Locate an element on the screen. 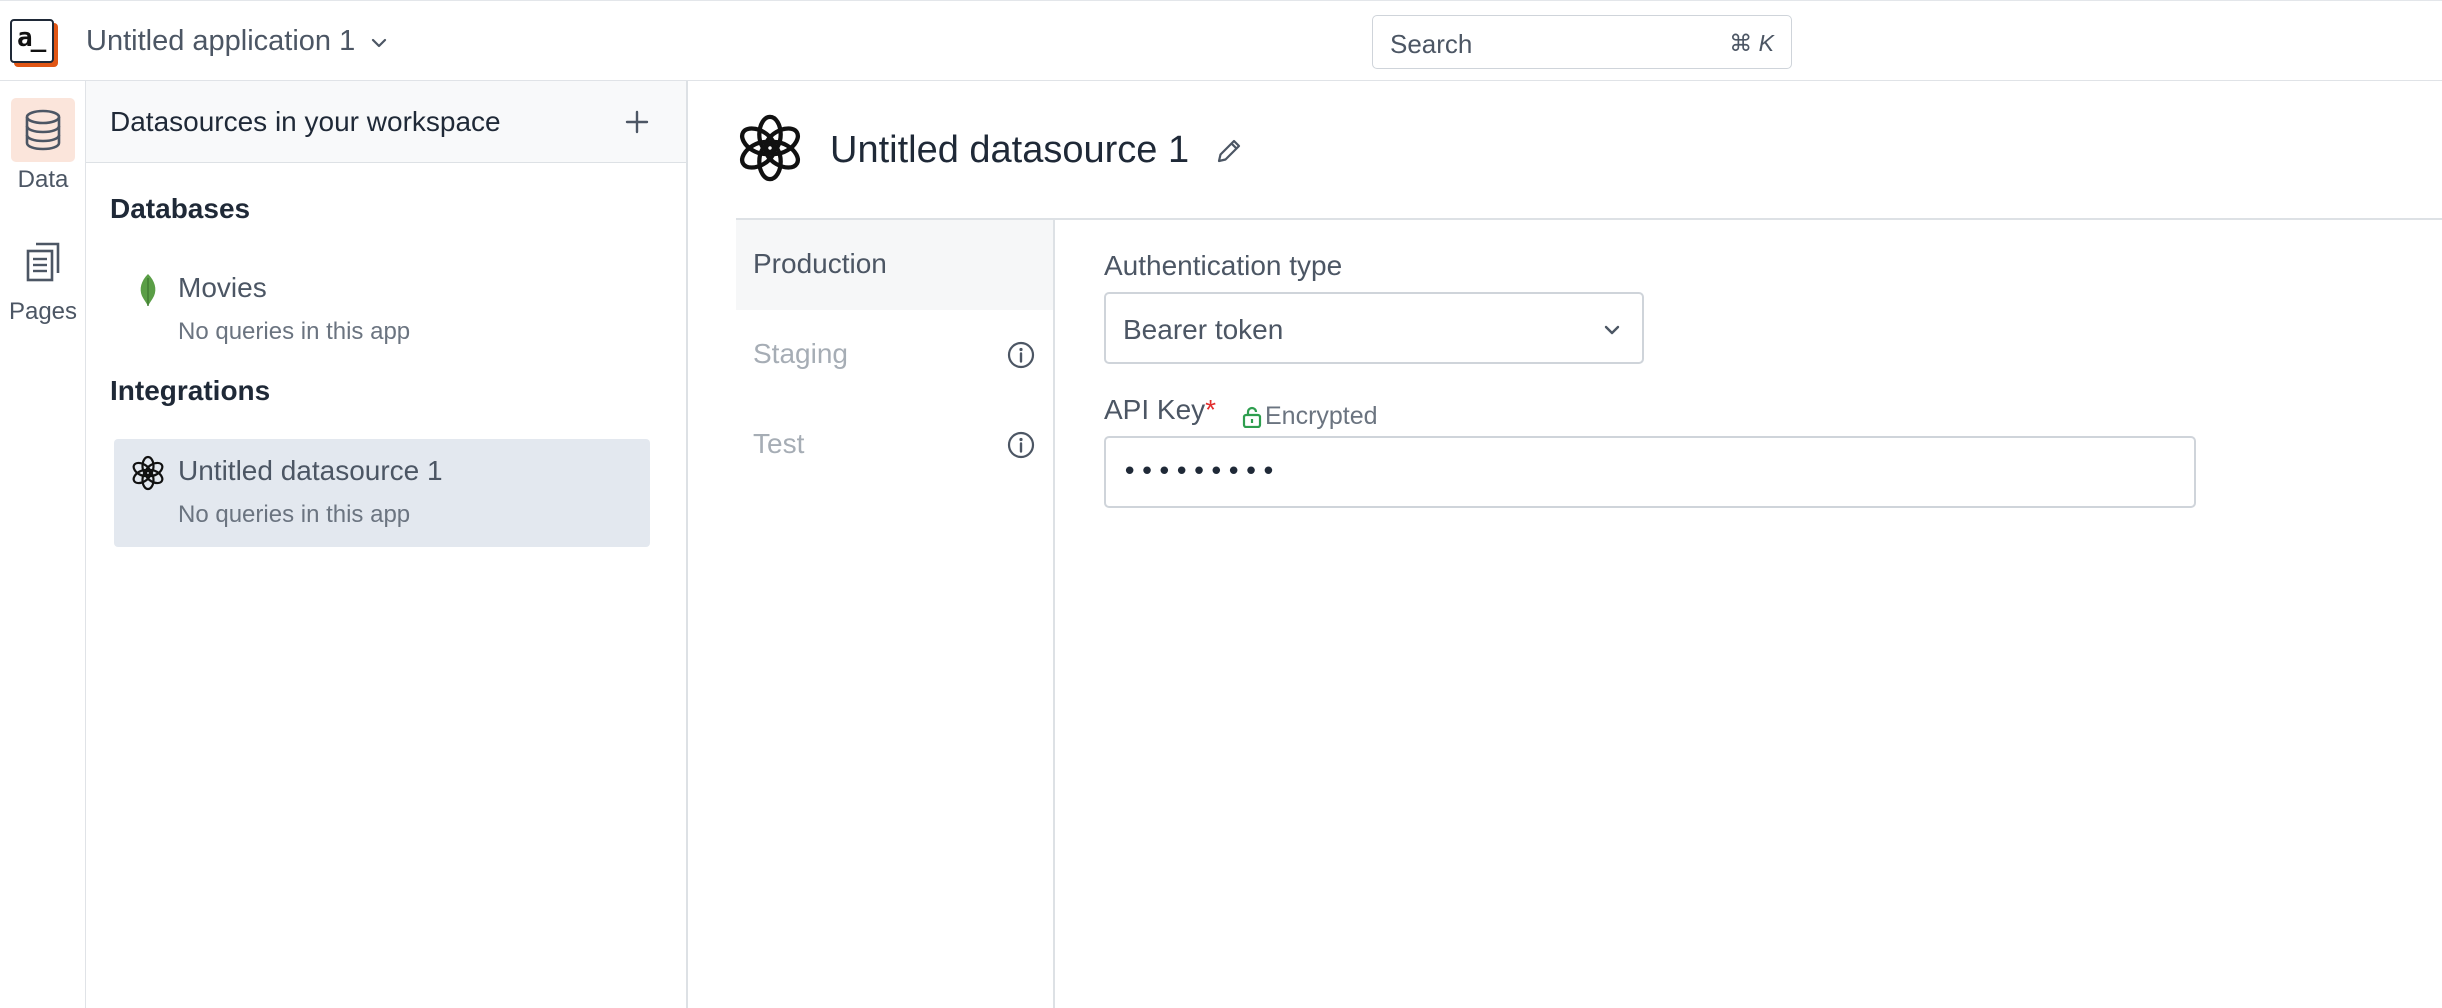 This screenshot has width=2442, height=1008. datasource-name: Movies is located at coordinates (222, 287).